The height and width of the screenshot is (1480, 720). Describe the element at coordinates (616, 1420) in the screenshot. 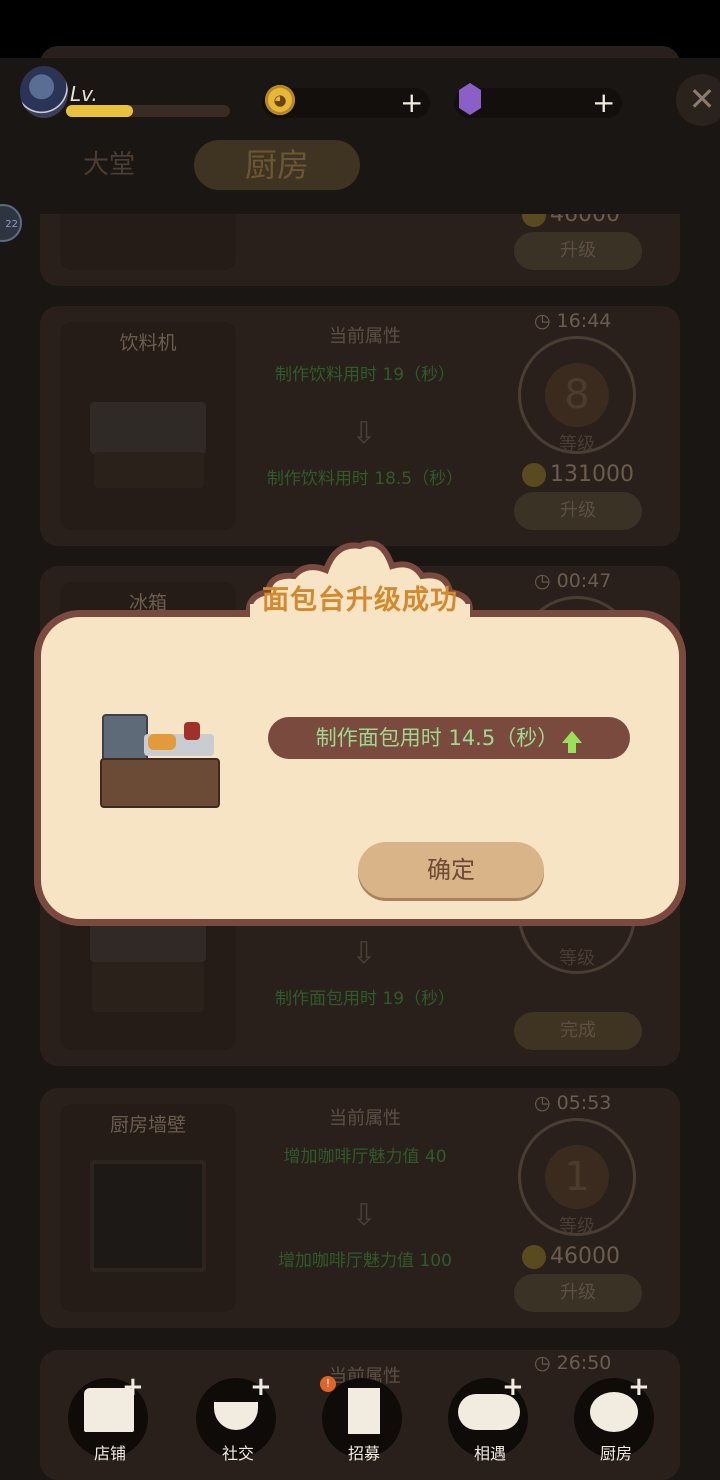

I see `nav-kitchen: + 厨房` at that location.